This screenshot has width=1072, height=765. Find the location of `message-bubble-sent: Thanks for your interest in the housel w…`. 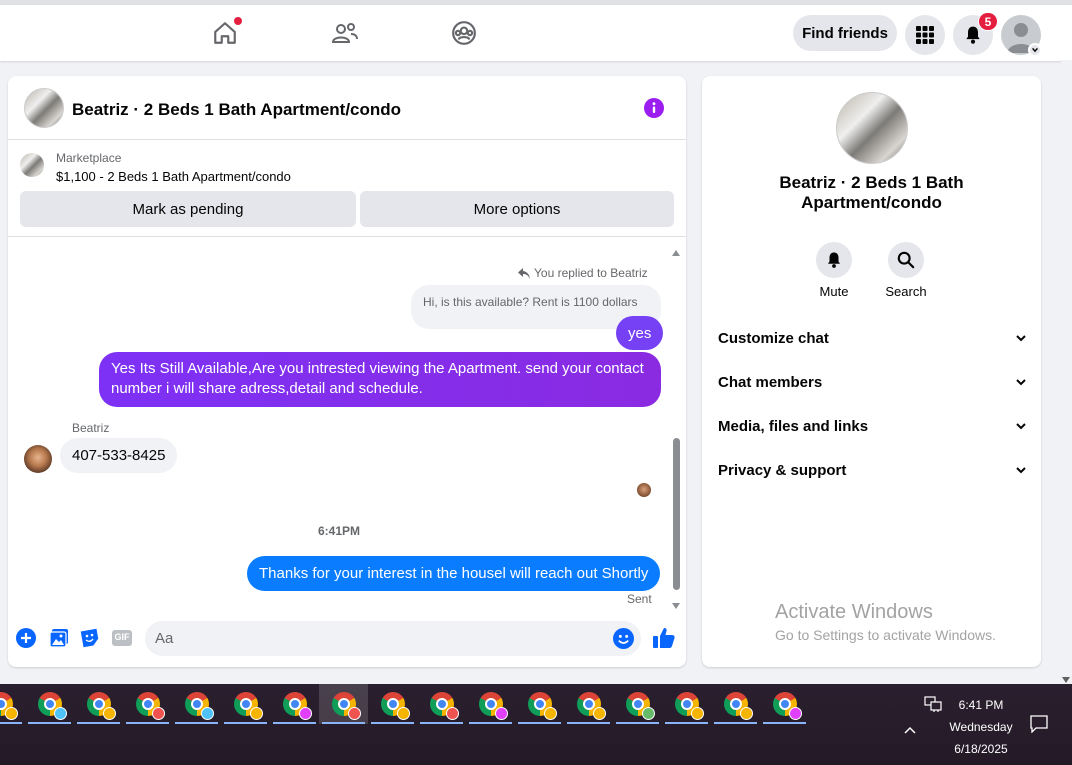

message-bubble-sent: Thanks for your interest in the housel w… is located at coordinates (454, 573).